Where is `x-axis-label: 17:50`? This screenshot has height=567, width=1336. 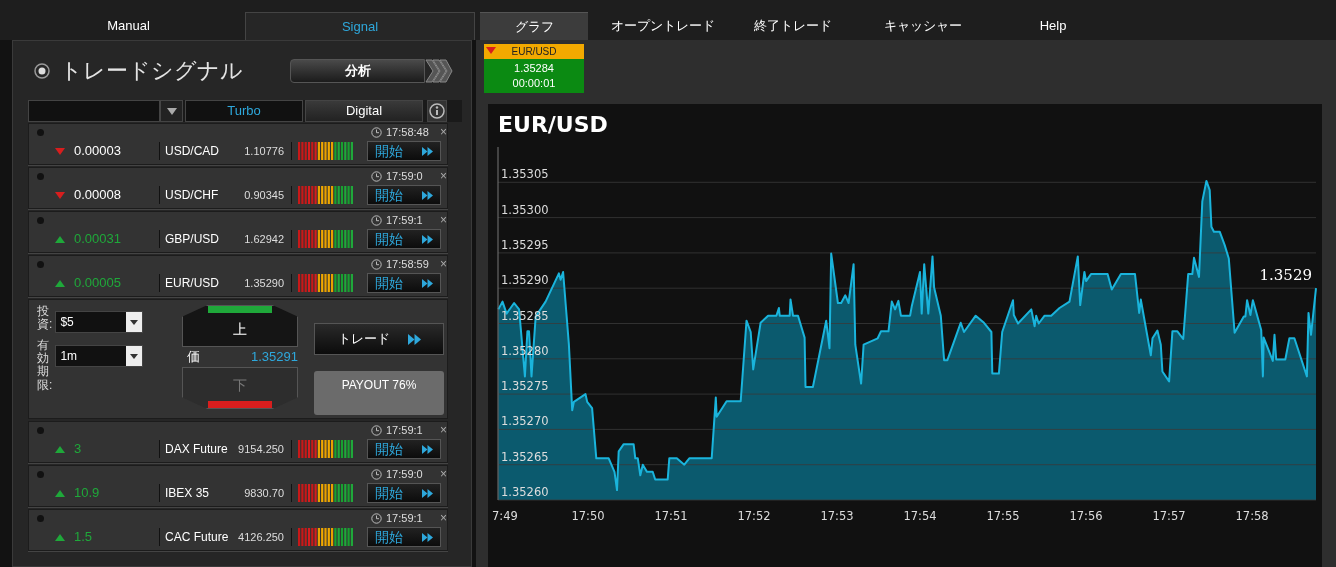 x-axis-label: 17:50 is located at coordinates (588, 516).